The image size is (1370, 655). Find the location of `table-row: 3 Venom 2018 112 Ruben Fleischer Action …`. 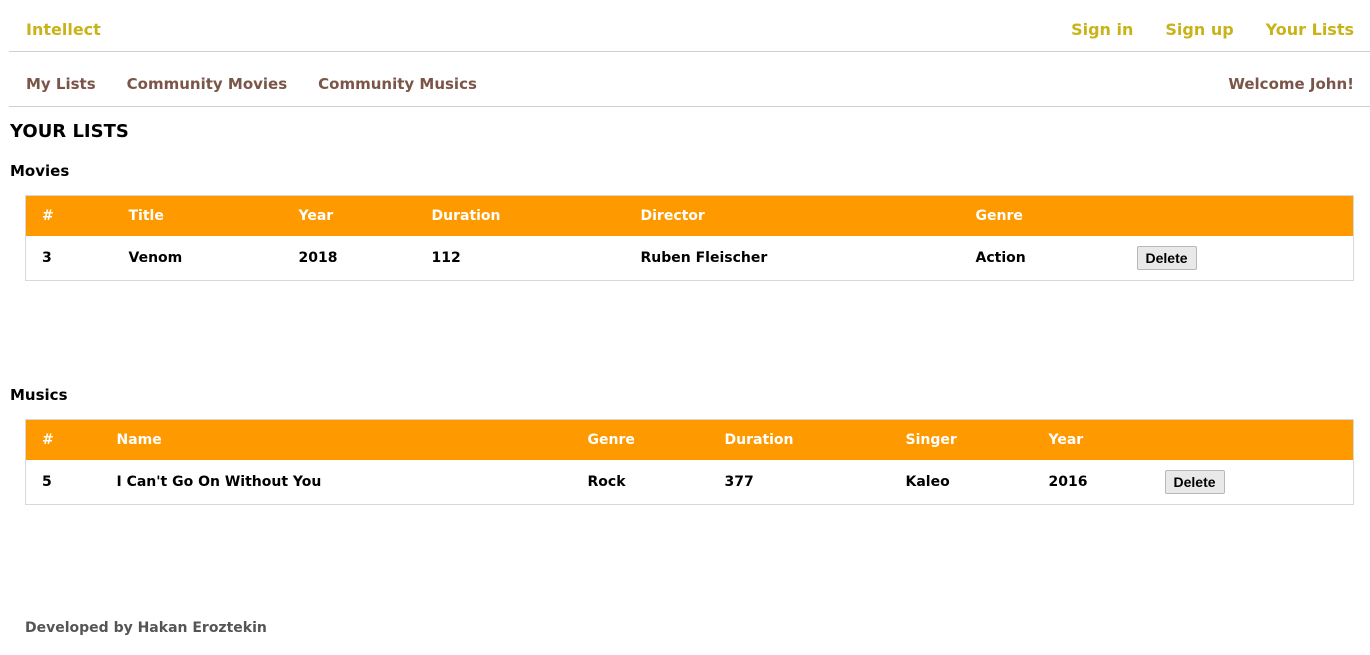

table-row: 3 Venom 2018 112 Ruben Fleischer Action … is located at coordinates (690, 258).